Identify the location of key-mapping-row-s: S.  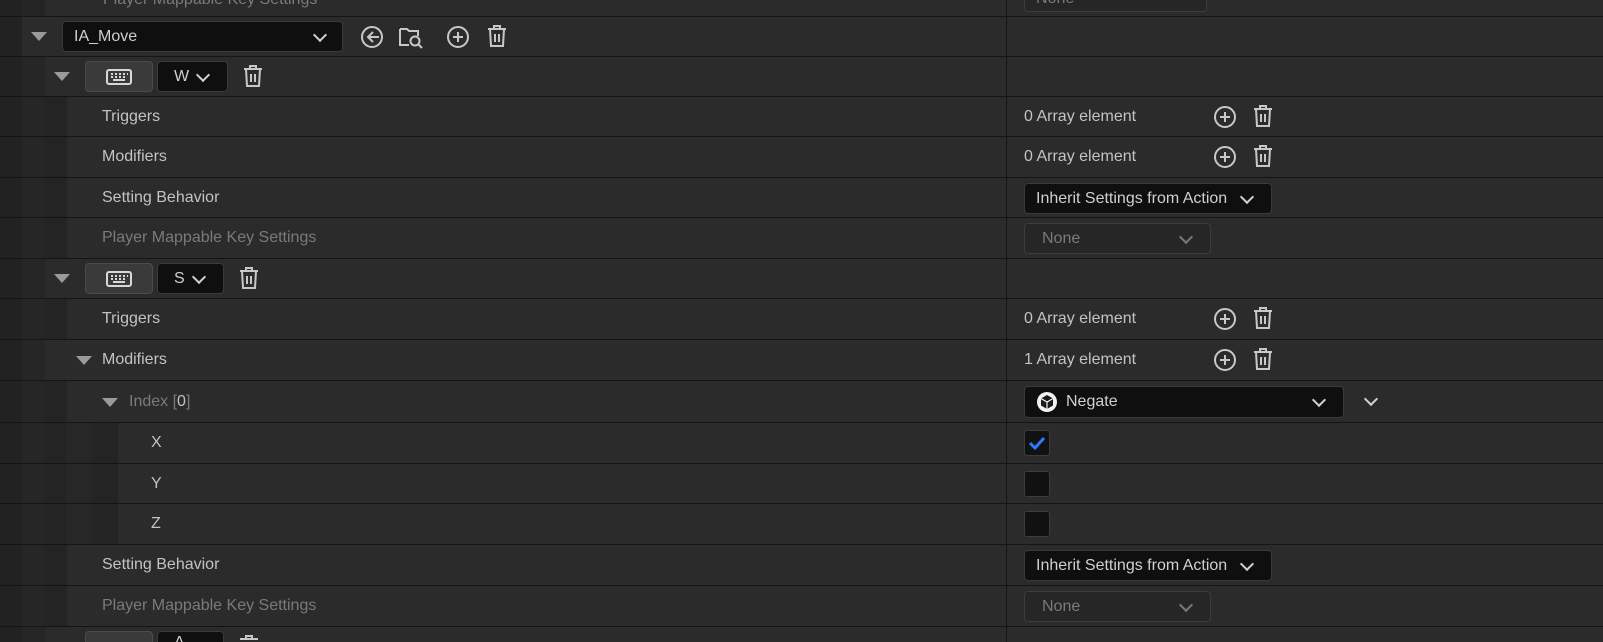
(801, 279).